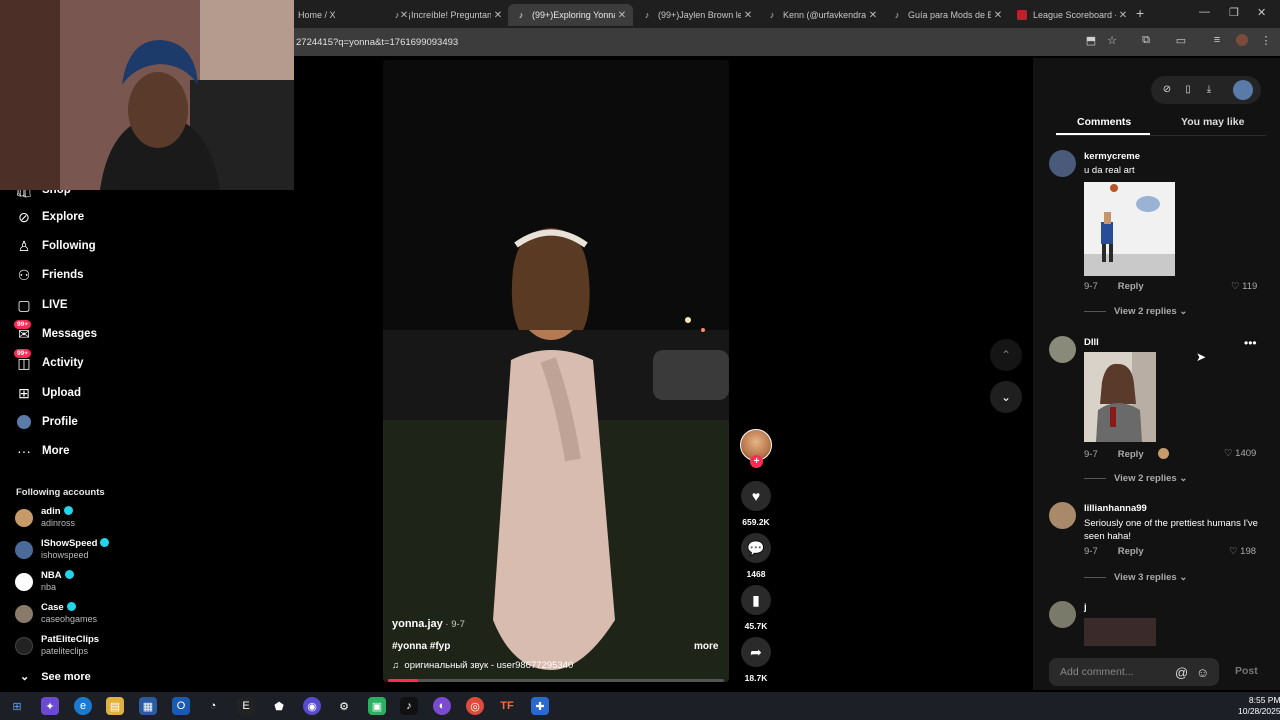 The width and height of the screenshot is (1280, 720). I want to click on tiktok-app-icon: ♪, so click(409, 706).